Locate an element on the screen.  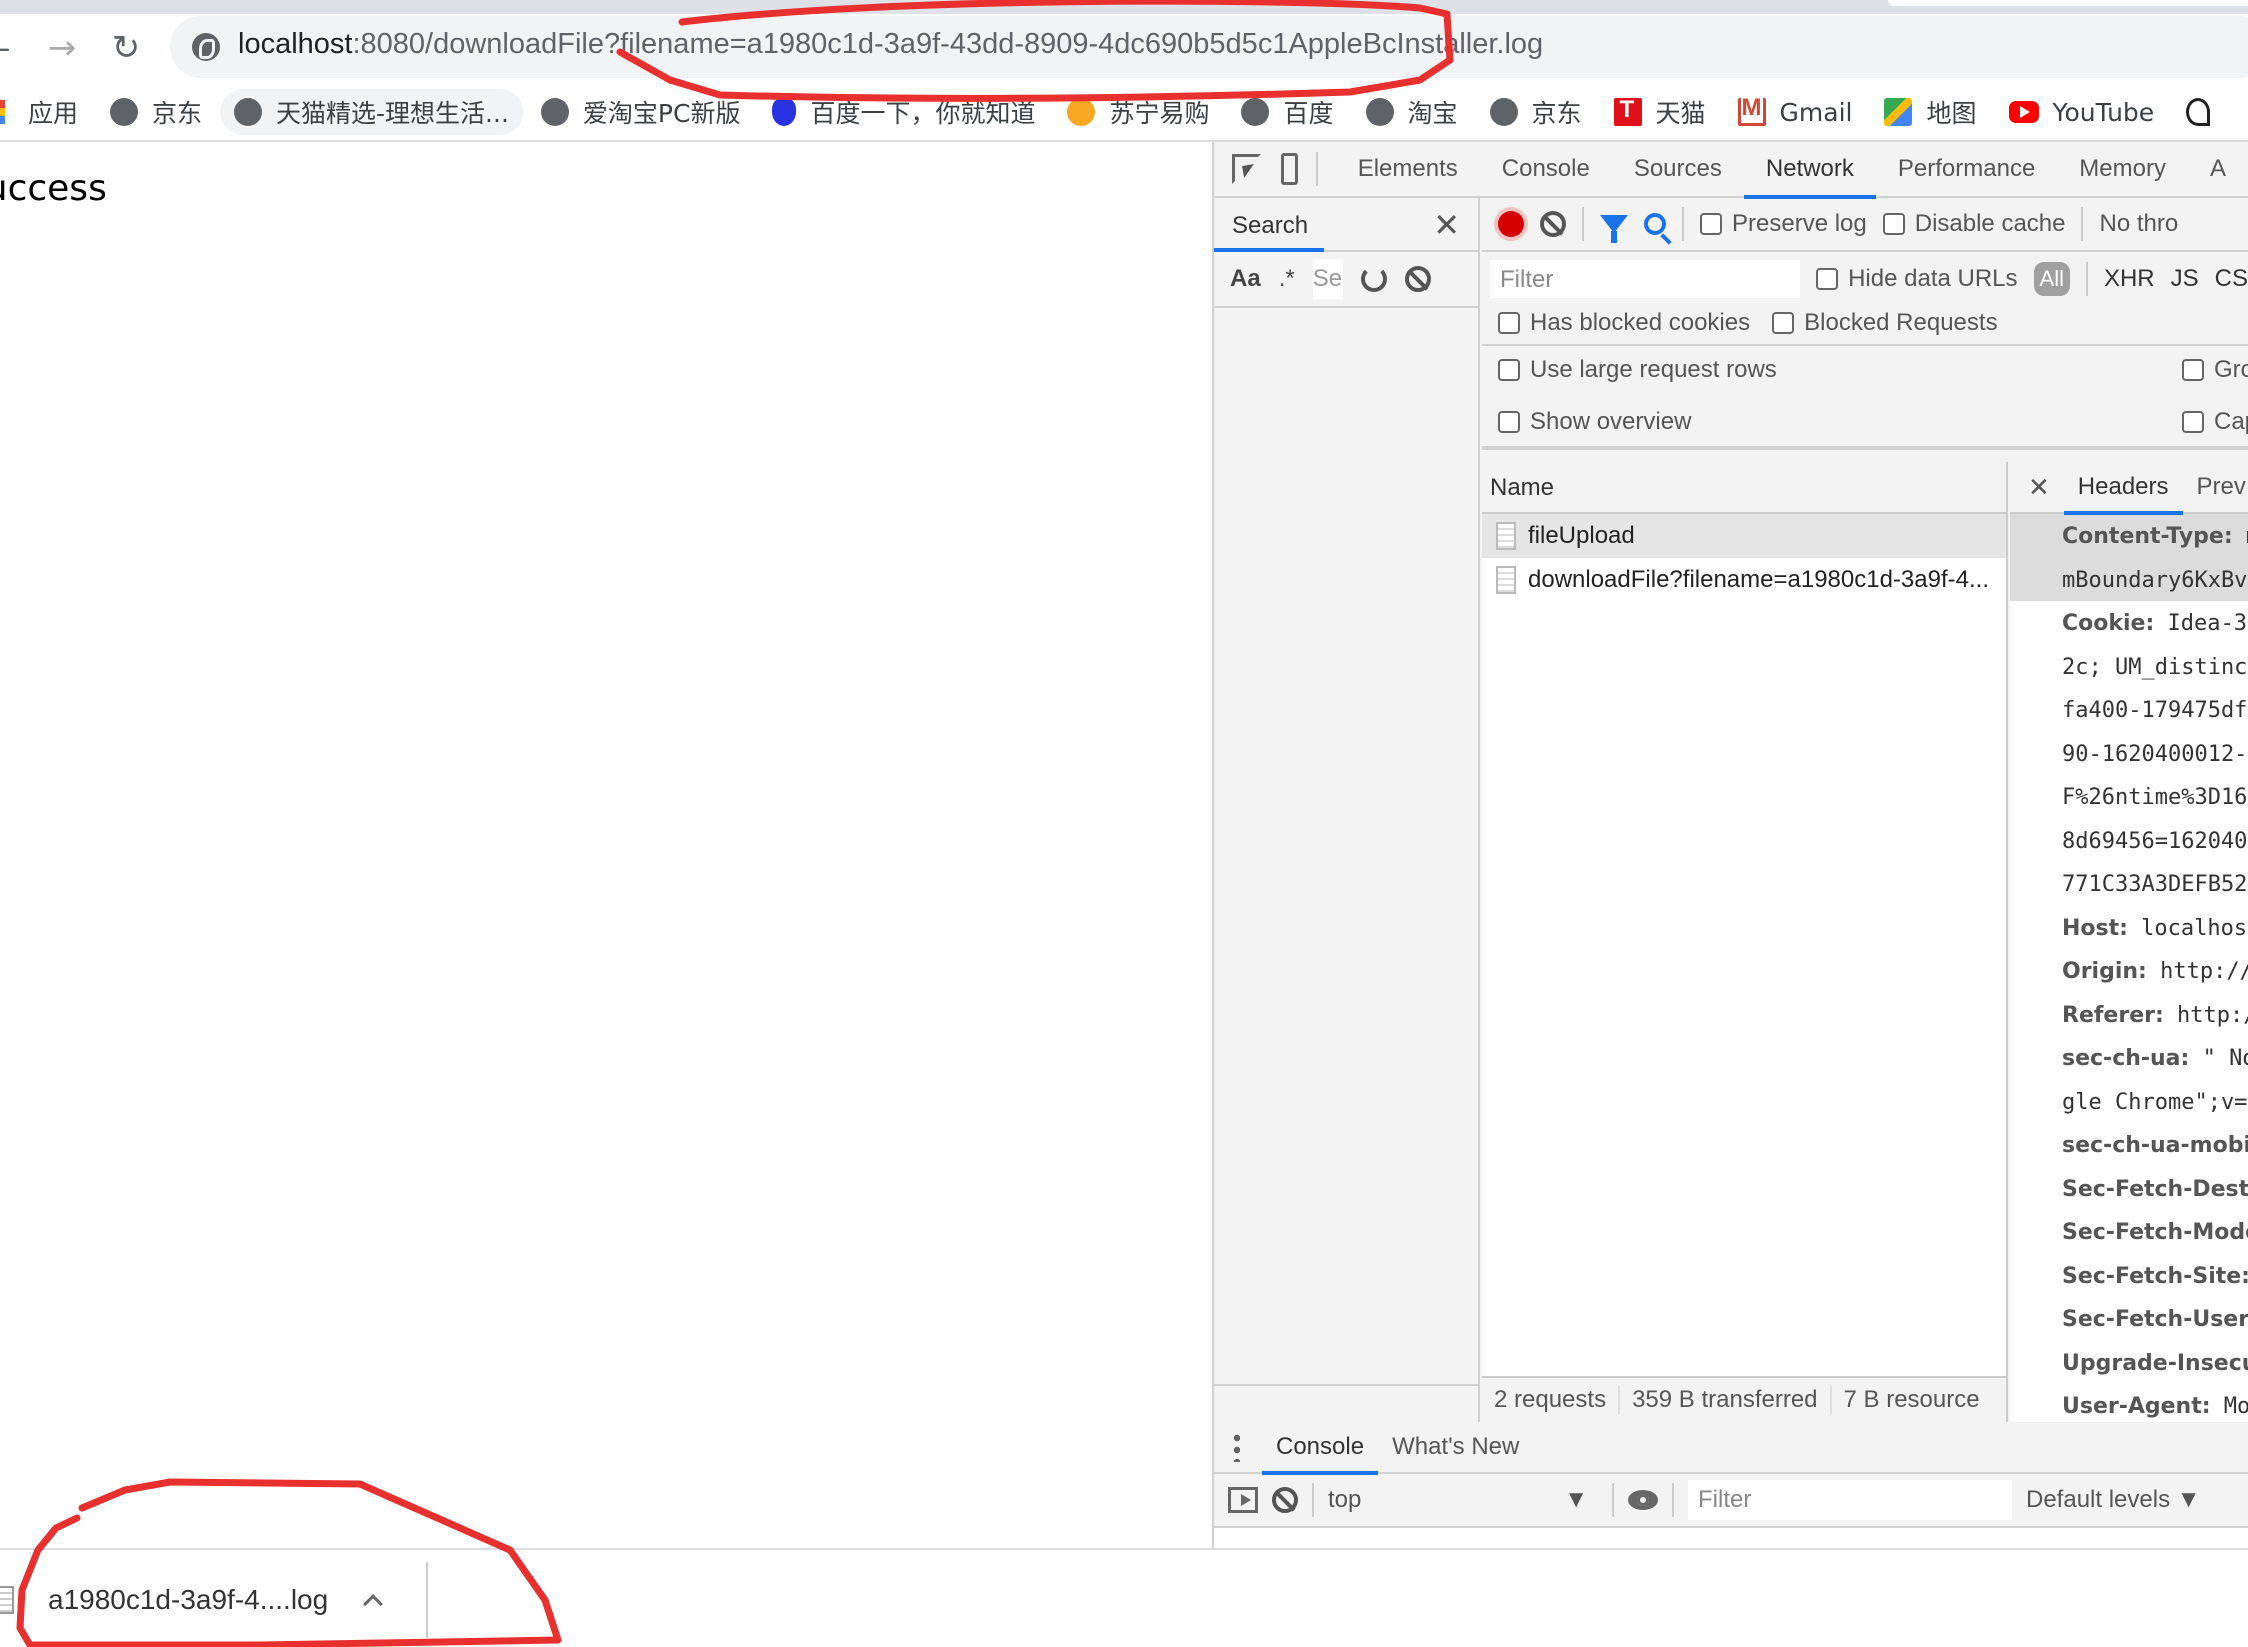
tab-network: Network is located at coordinates (1809, 170).